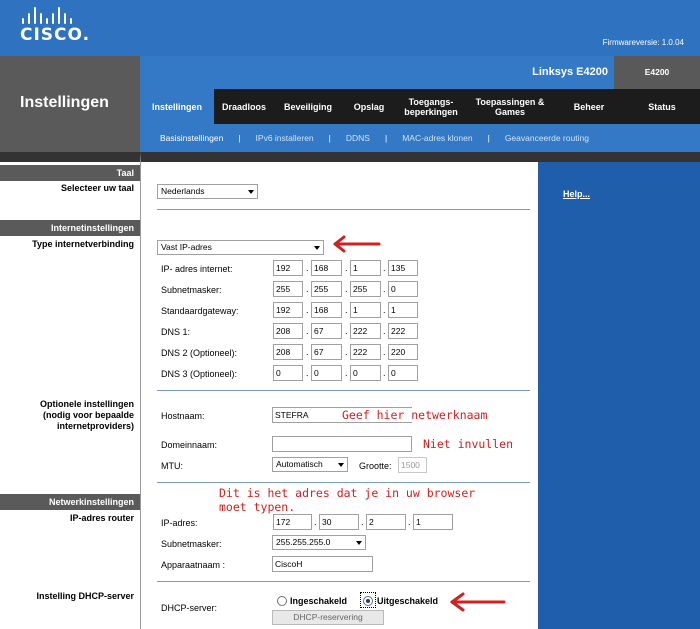 Image resolution: width=700 pixels, height=629 pixels. What do you see at coordinates (326, 310) in the screenshot?
I see `gateway-octet-2: 168` at bounding box center [326, 310].